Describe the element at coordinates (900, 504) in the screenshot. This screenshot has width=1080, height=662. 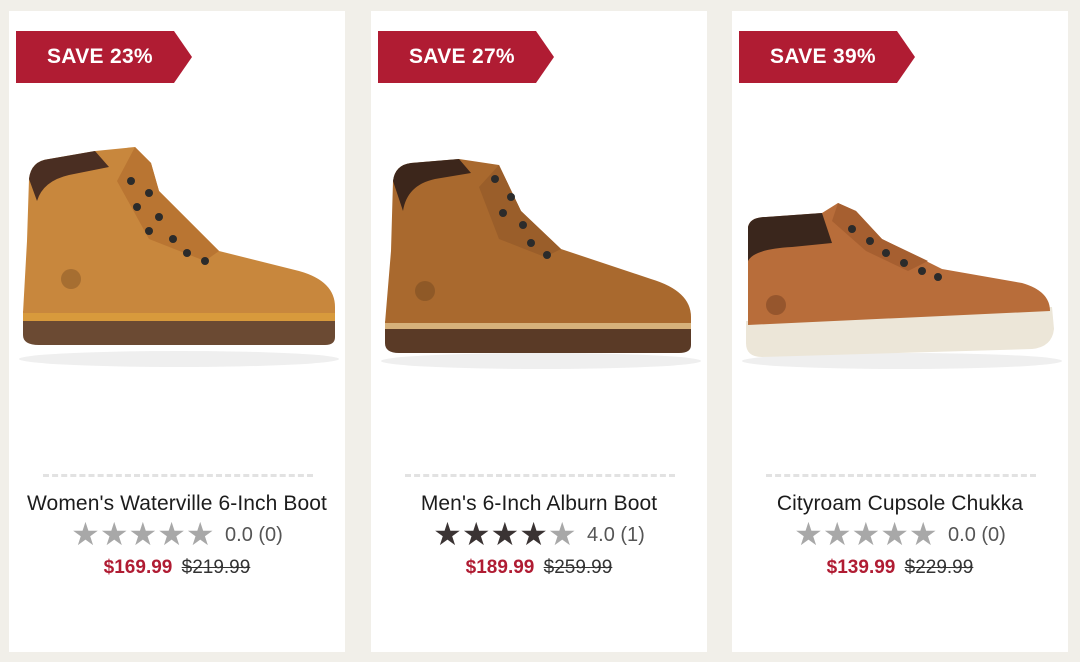
I see `product-title: Cityroam Cupsole Chukka` at that location.